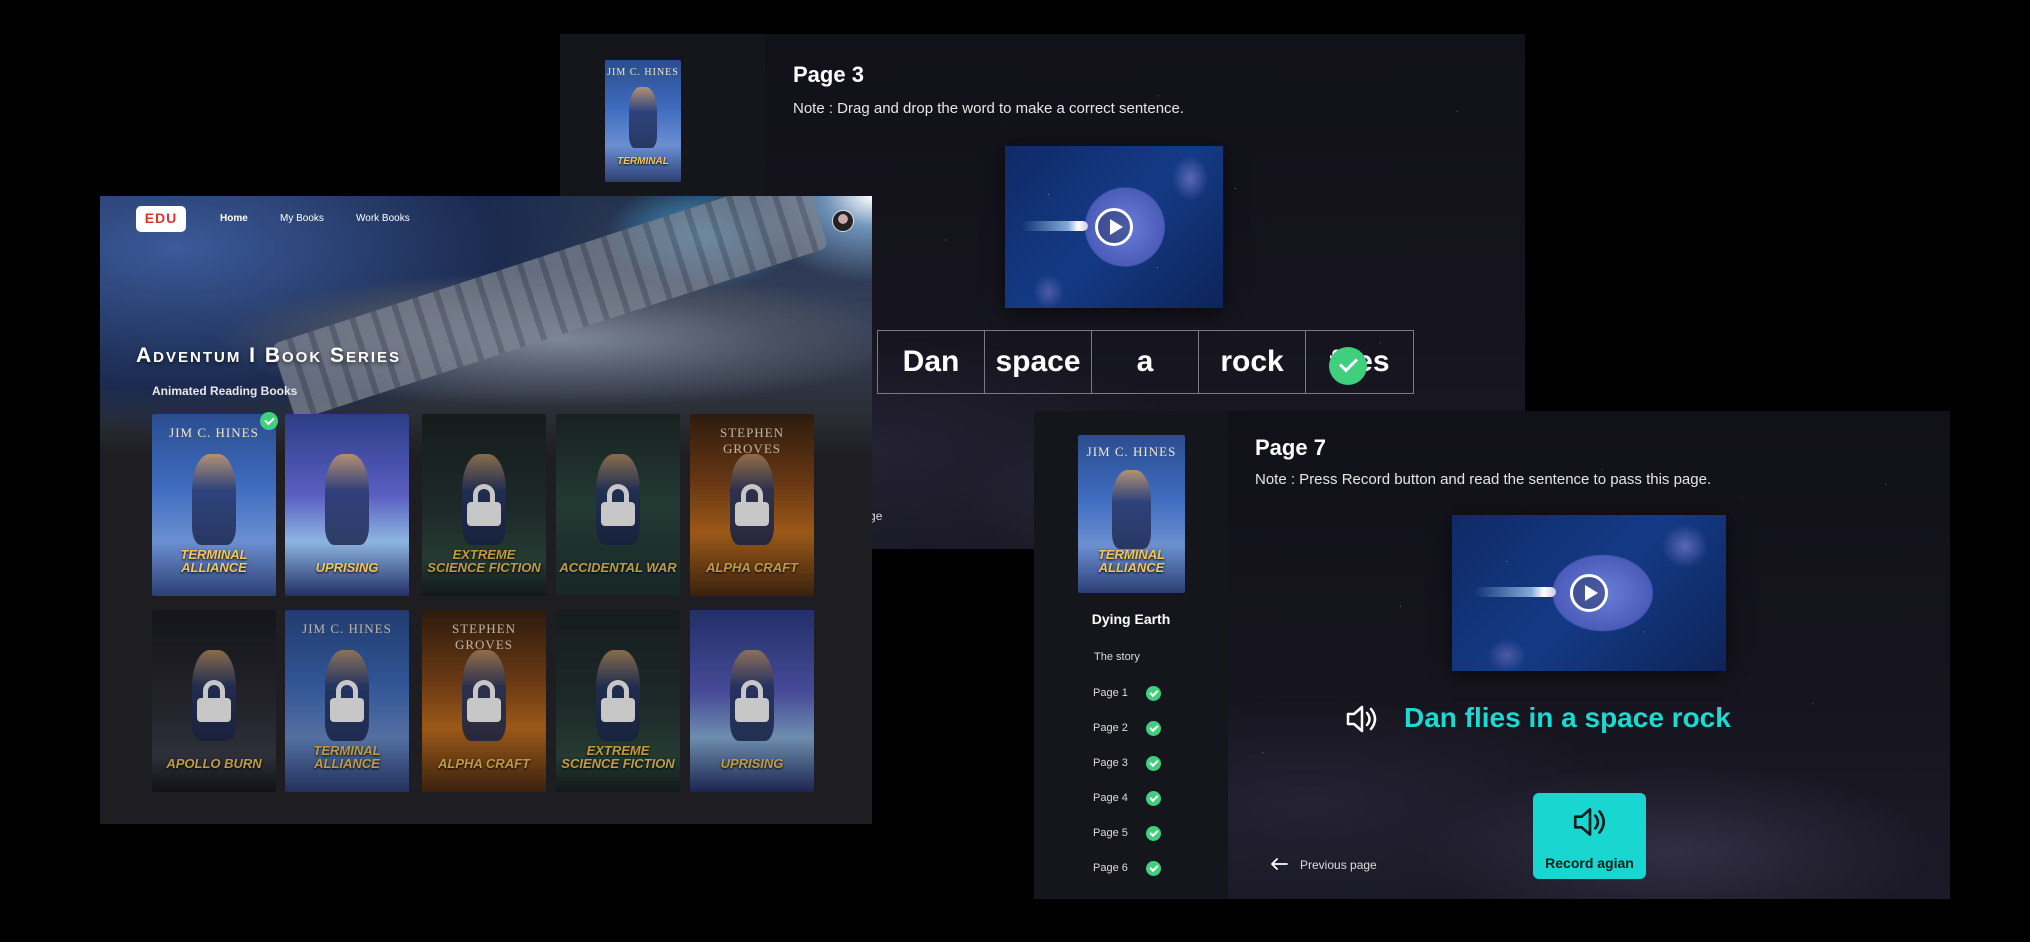  Describe the element at coordinates (1279, 864) in the screenshot. I see `arrow-left-icon` at that location.